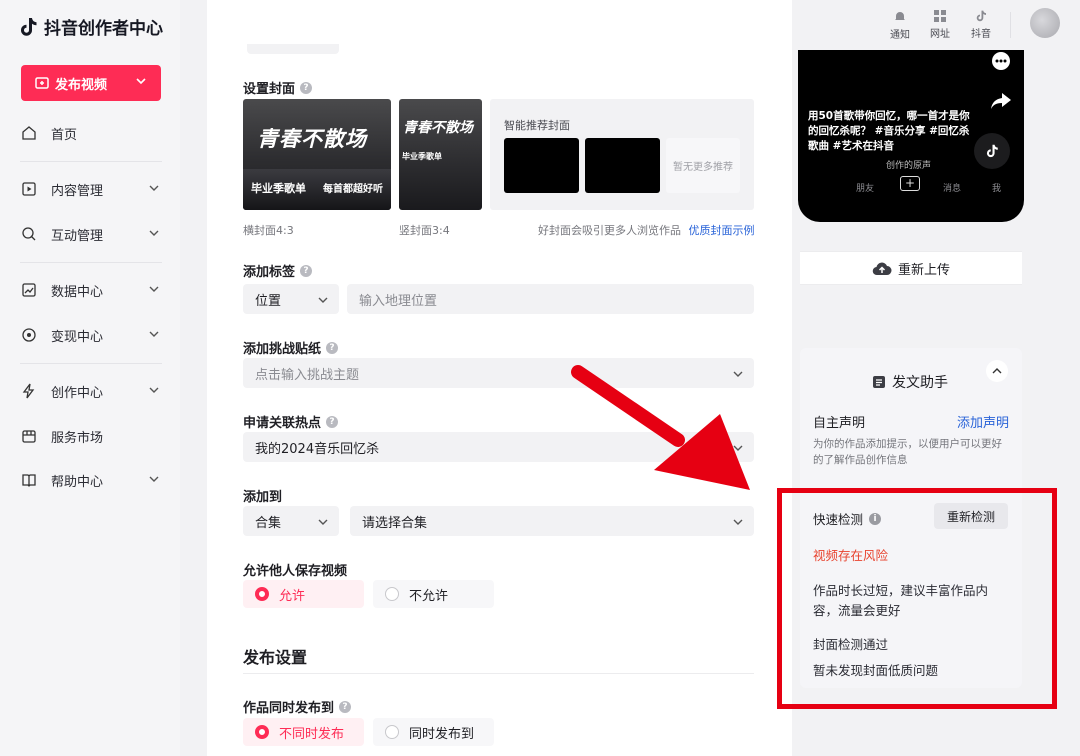  Describe the element at coordinates (424, 230) in the screenshot. I see `portrait-cover-caption: 竖封面3:4` at that location.